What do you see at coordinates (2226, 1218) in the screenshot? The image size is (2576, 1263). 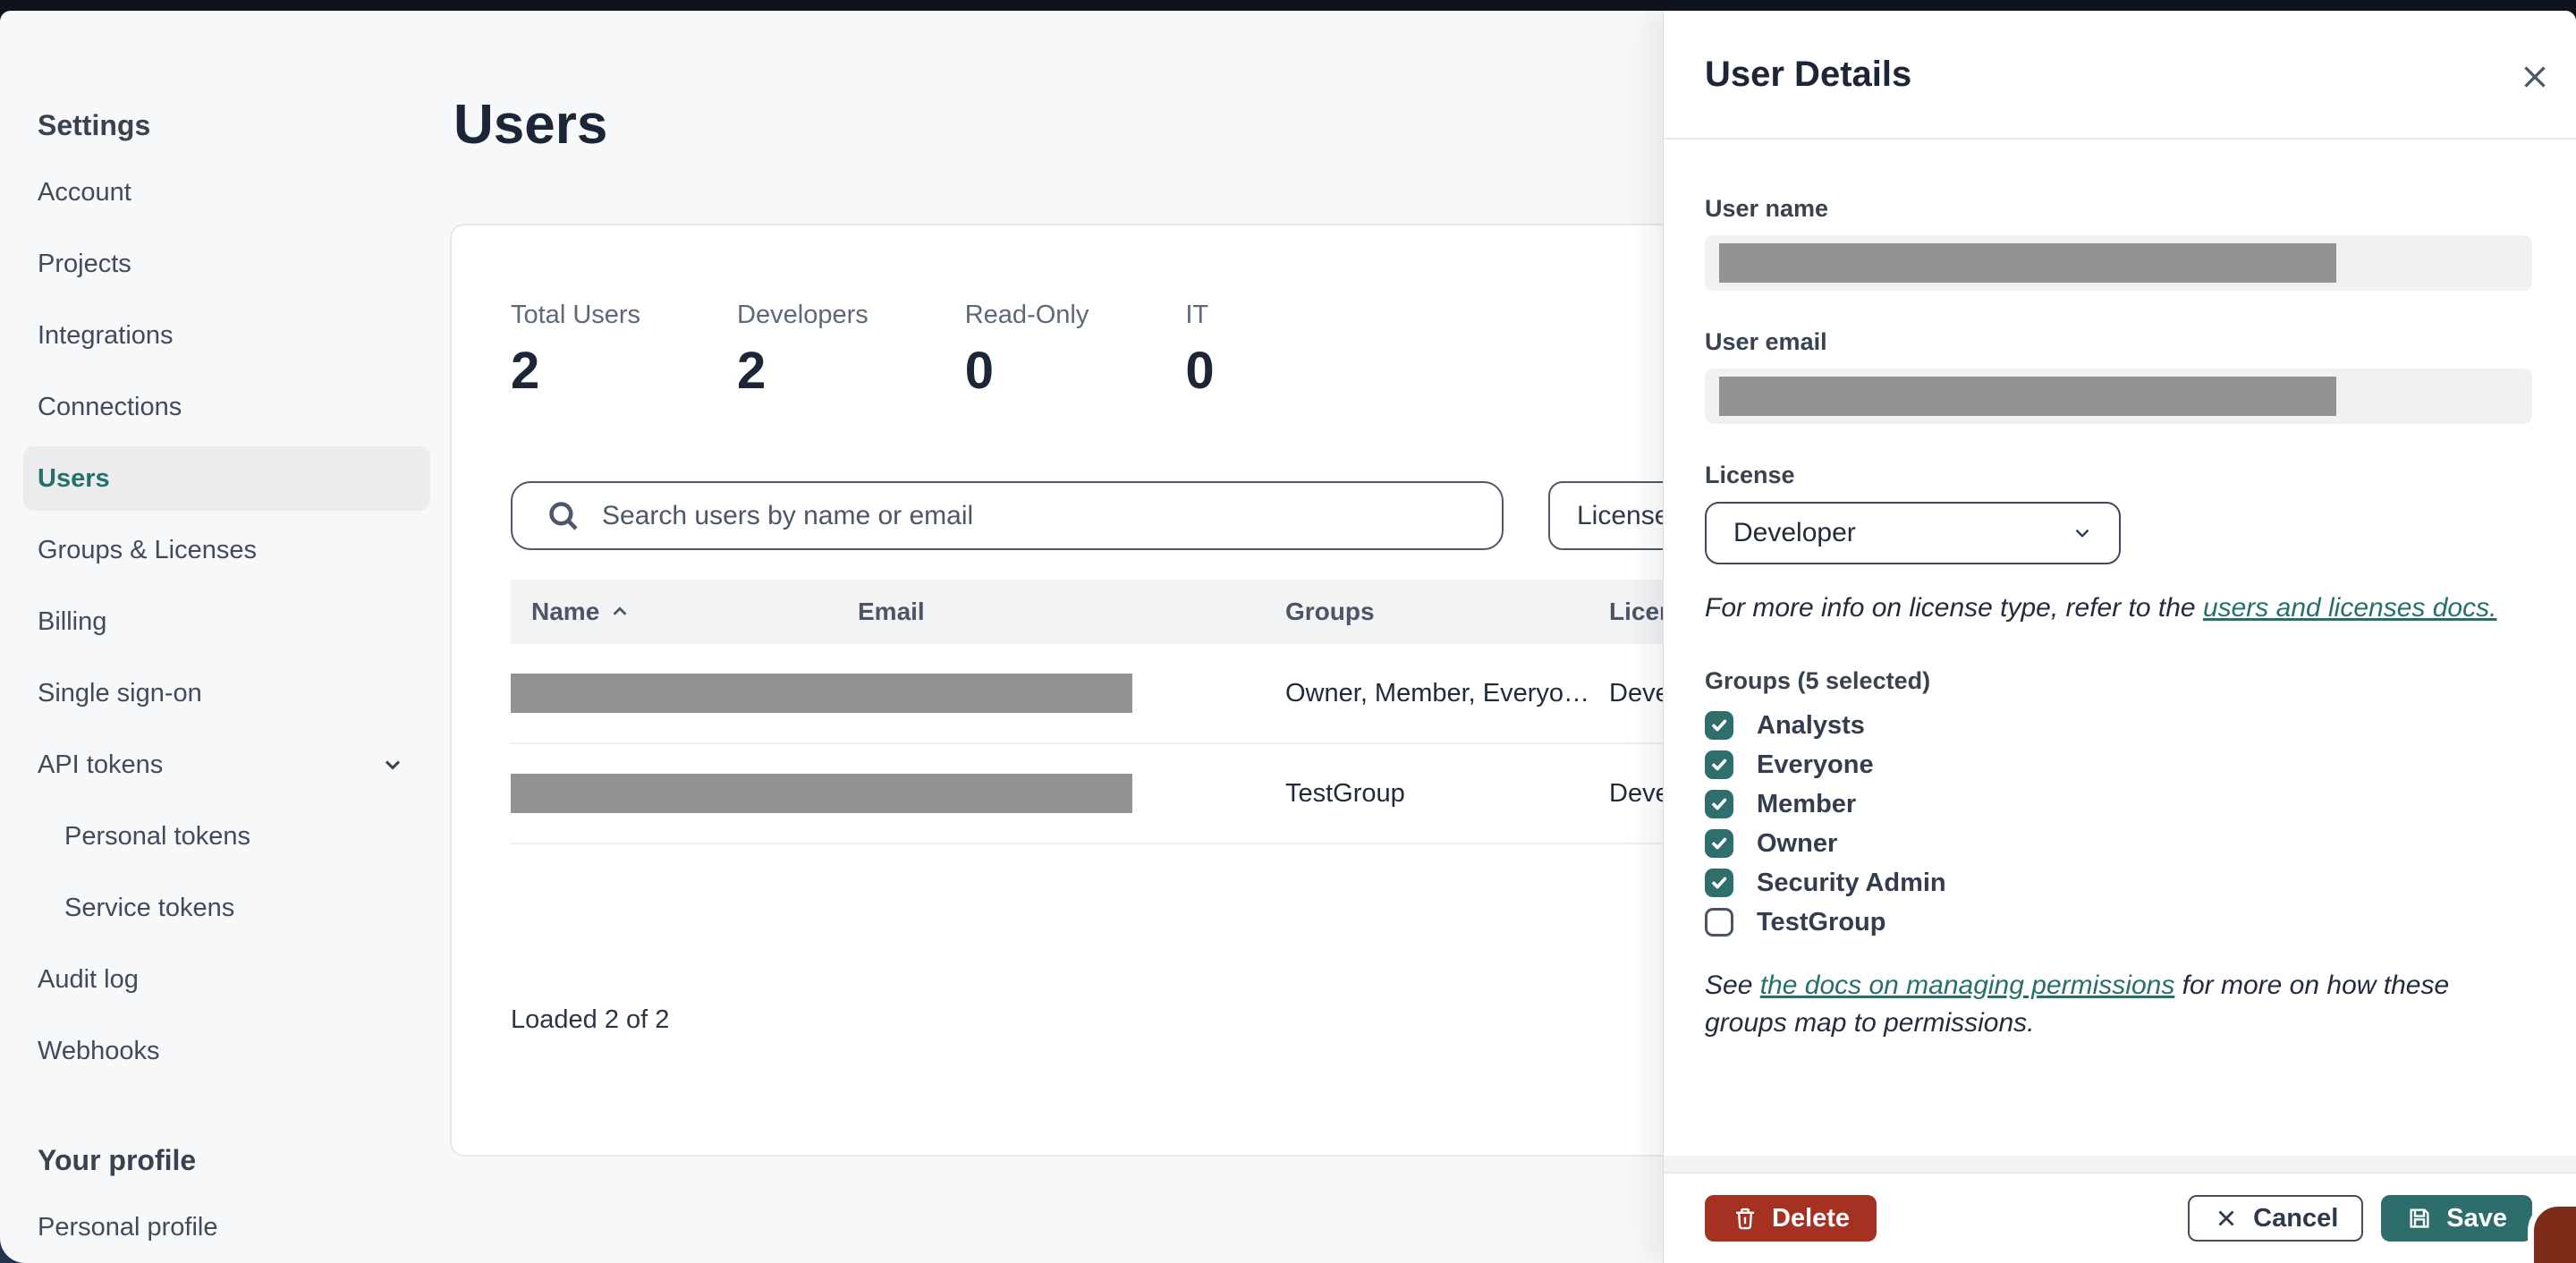 I see `x-icon` at bounding box center [2226, 1218].